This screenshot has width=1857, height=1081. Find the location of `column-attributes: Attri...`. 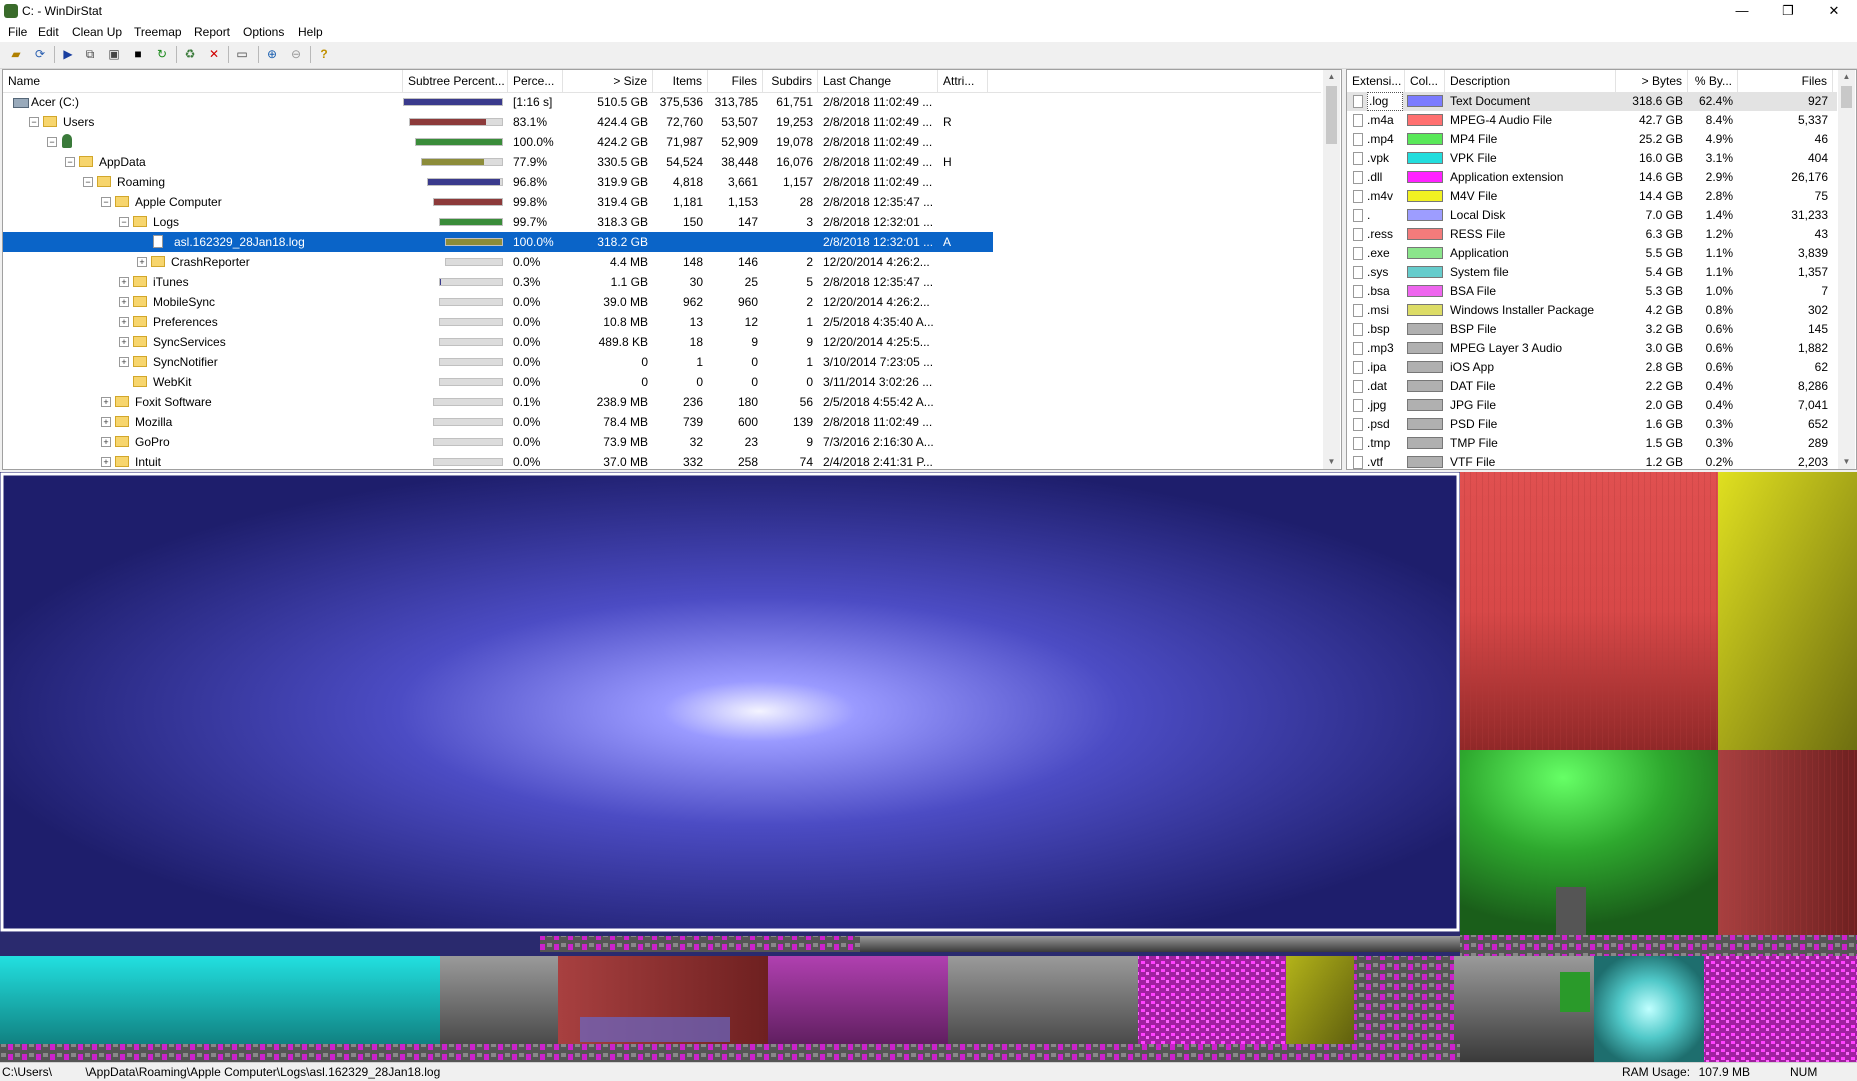

column-attributes: Attri... is located at coordinates (963, 81).